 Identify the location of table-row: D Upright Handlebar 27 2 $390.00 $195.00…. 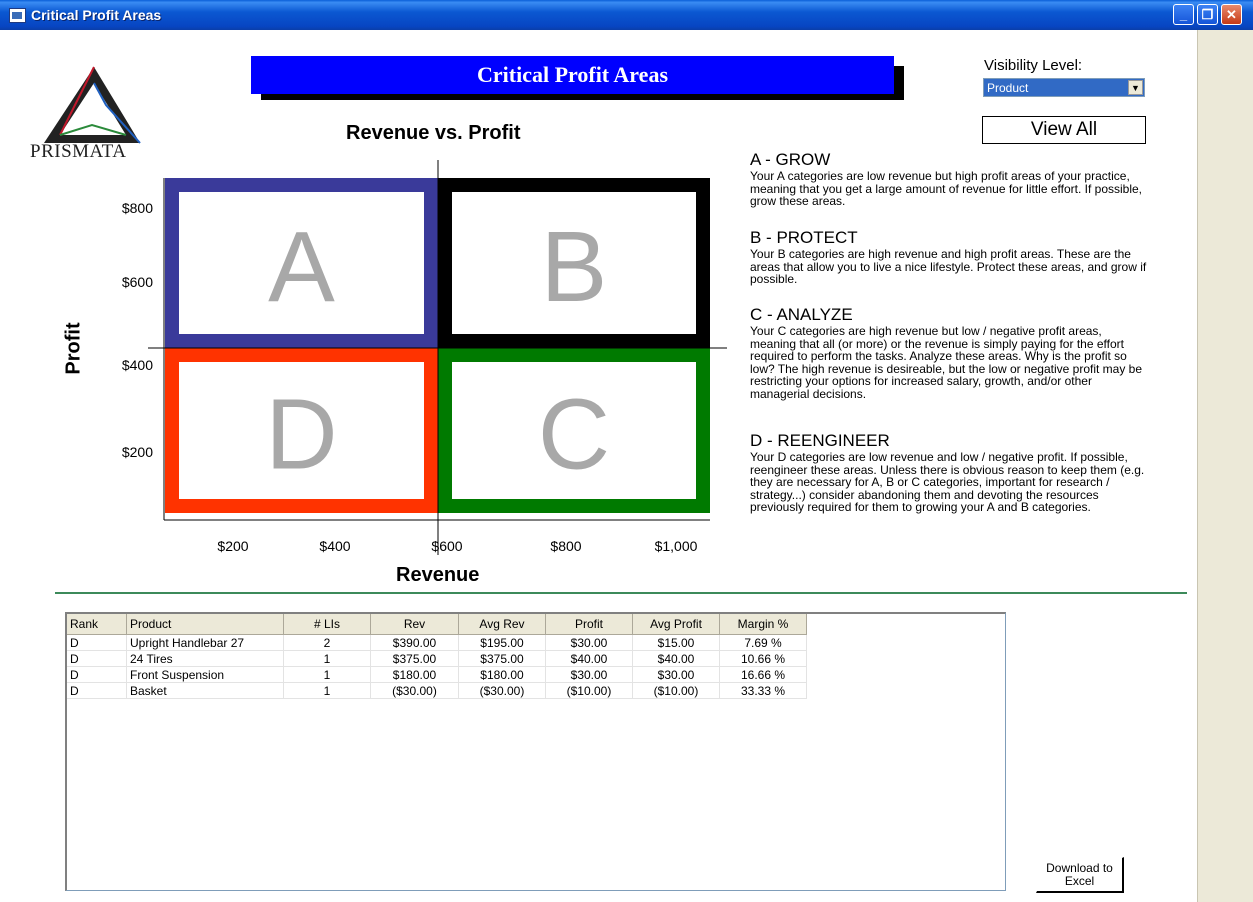
(437, 642).